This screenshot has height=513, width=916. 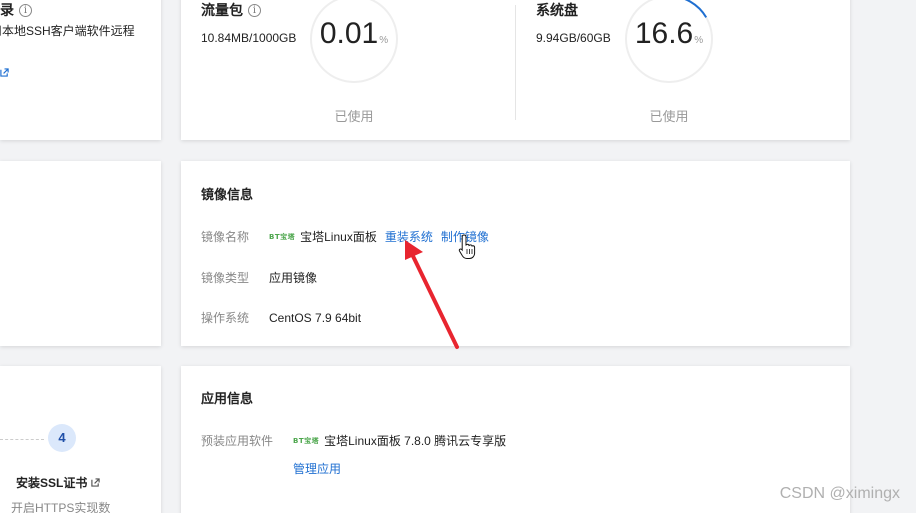 I want to click on disk-usage: 系统盘 9.94GB/60GB 16.6% 已使用, so click(x=683, y=70).